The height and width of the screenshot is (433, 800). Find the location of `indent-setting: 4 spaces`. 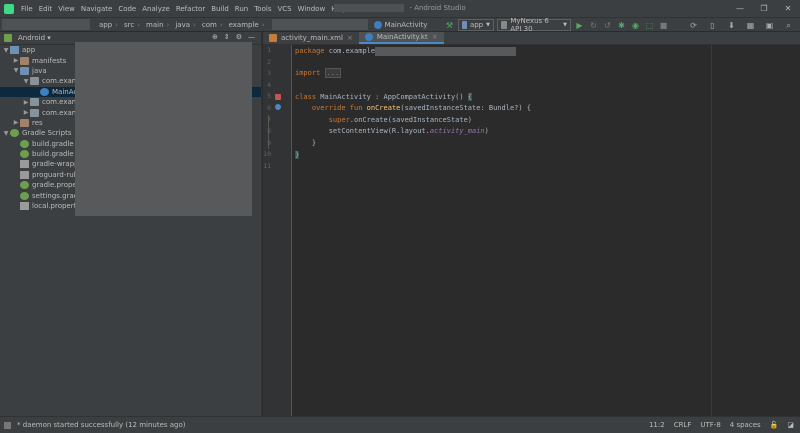

indent-setting: 4 spaces is located at coordinates (745, 425).